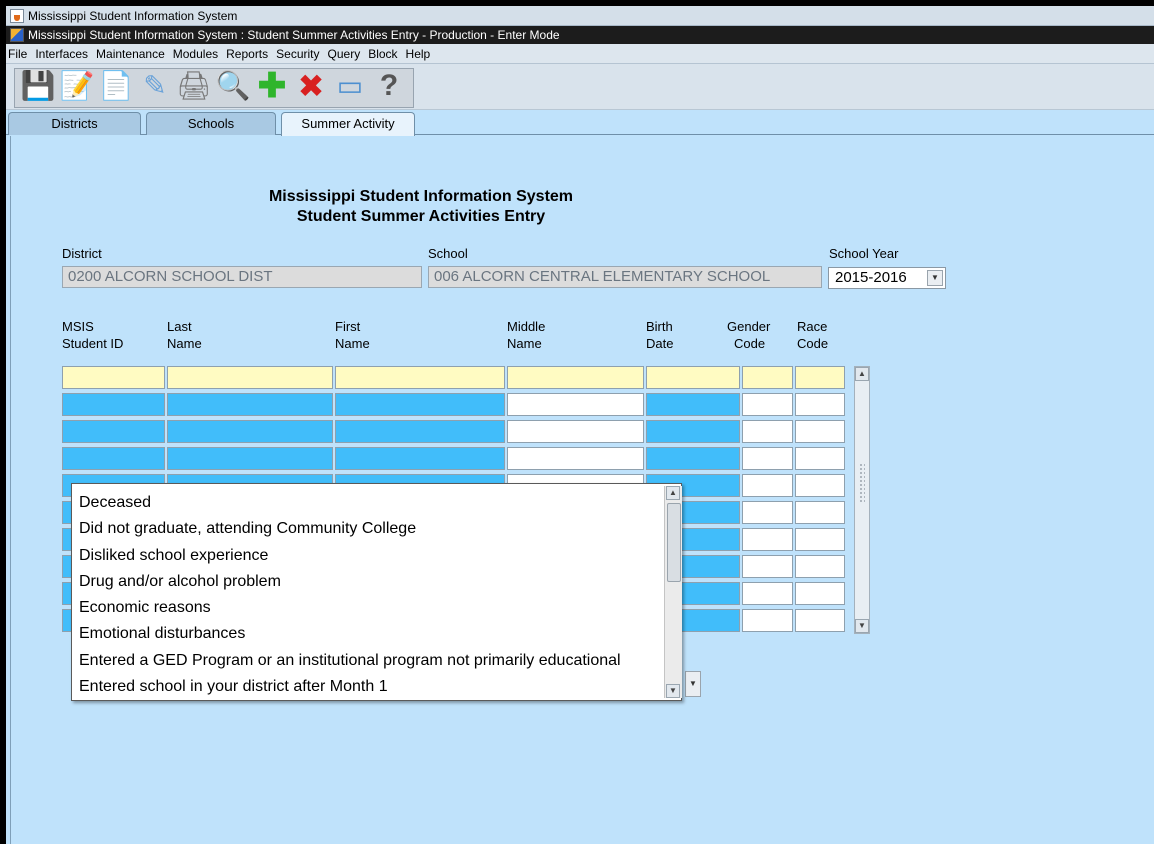  Describe the element at coordinates (418, 53) in the screenshot. I see `menu-help: Help` at that location.